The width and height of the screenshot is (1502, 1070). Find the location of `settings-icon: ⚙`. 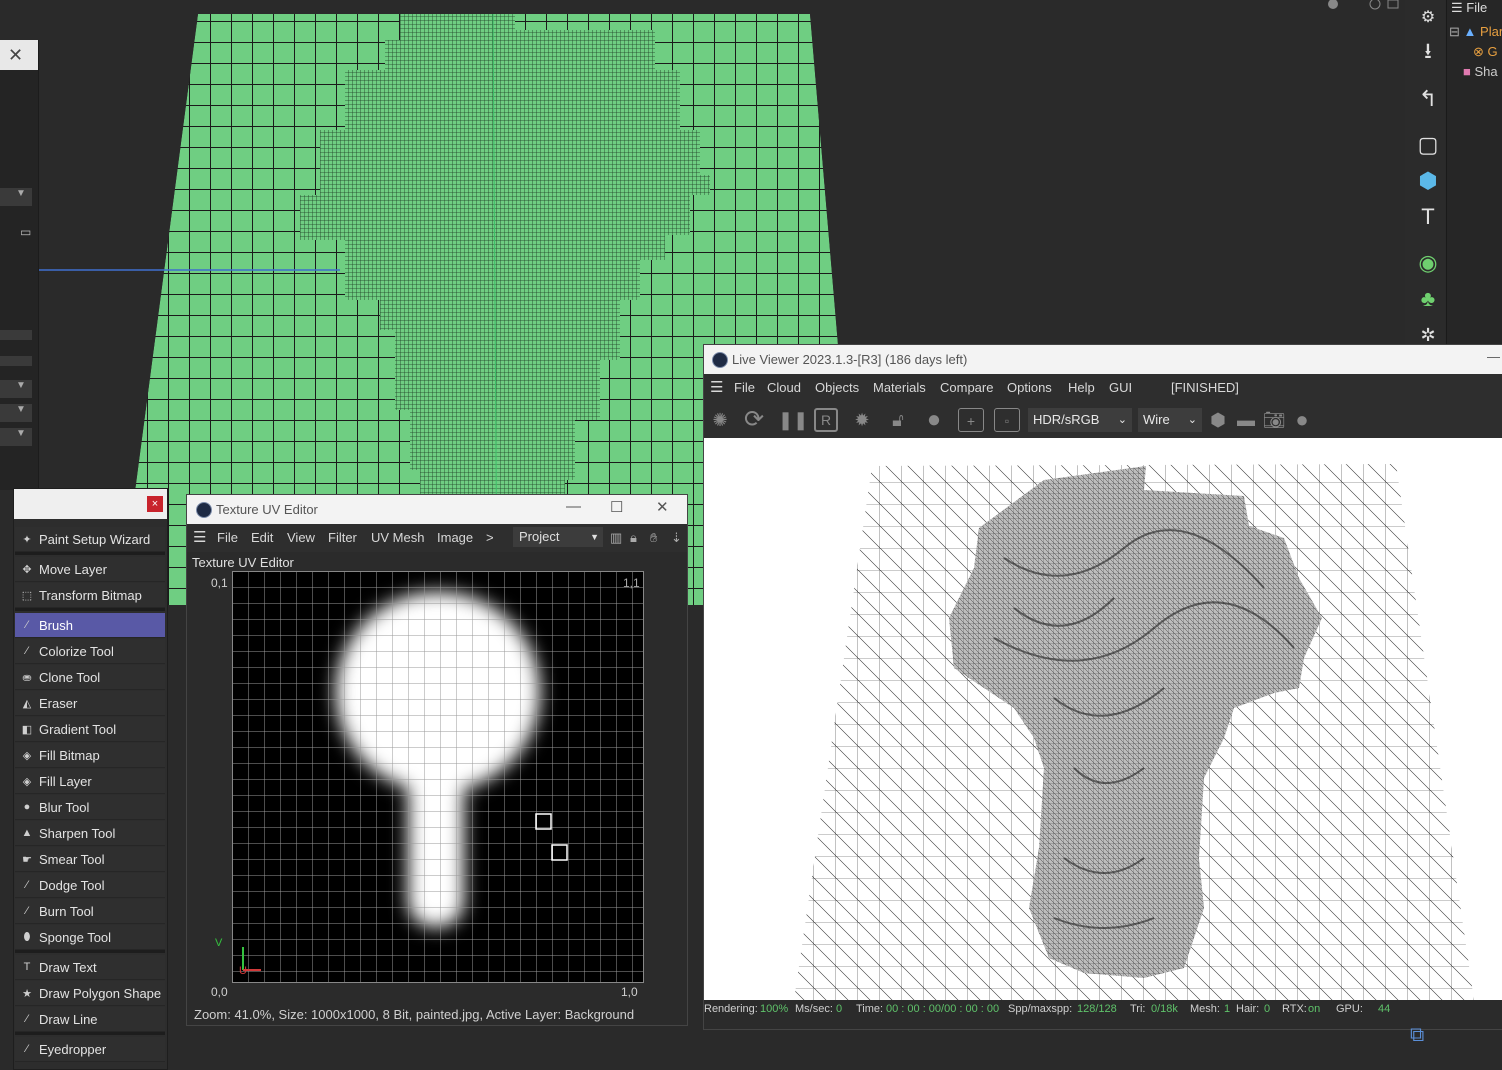

settings-icon: ⚙ is located at coordinates (1428, 17).